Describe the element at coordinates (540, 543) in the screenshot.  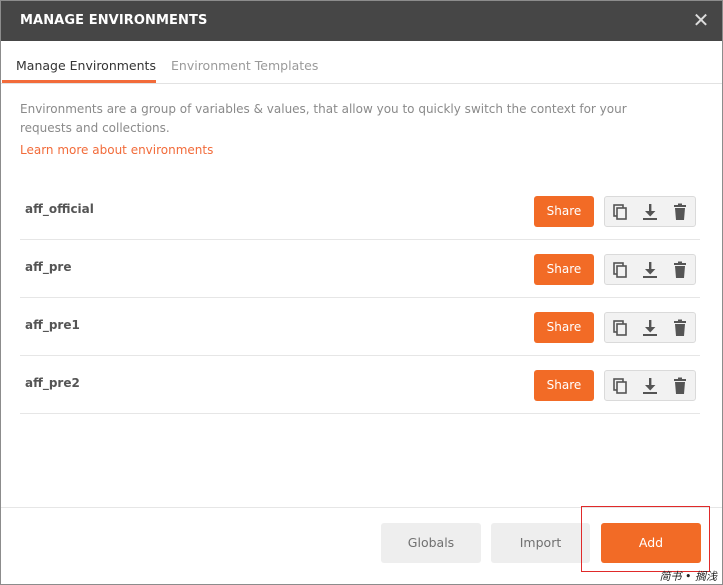
I see `import-button: Import` at that location.